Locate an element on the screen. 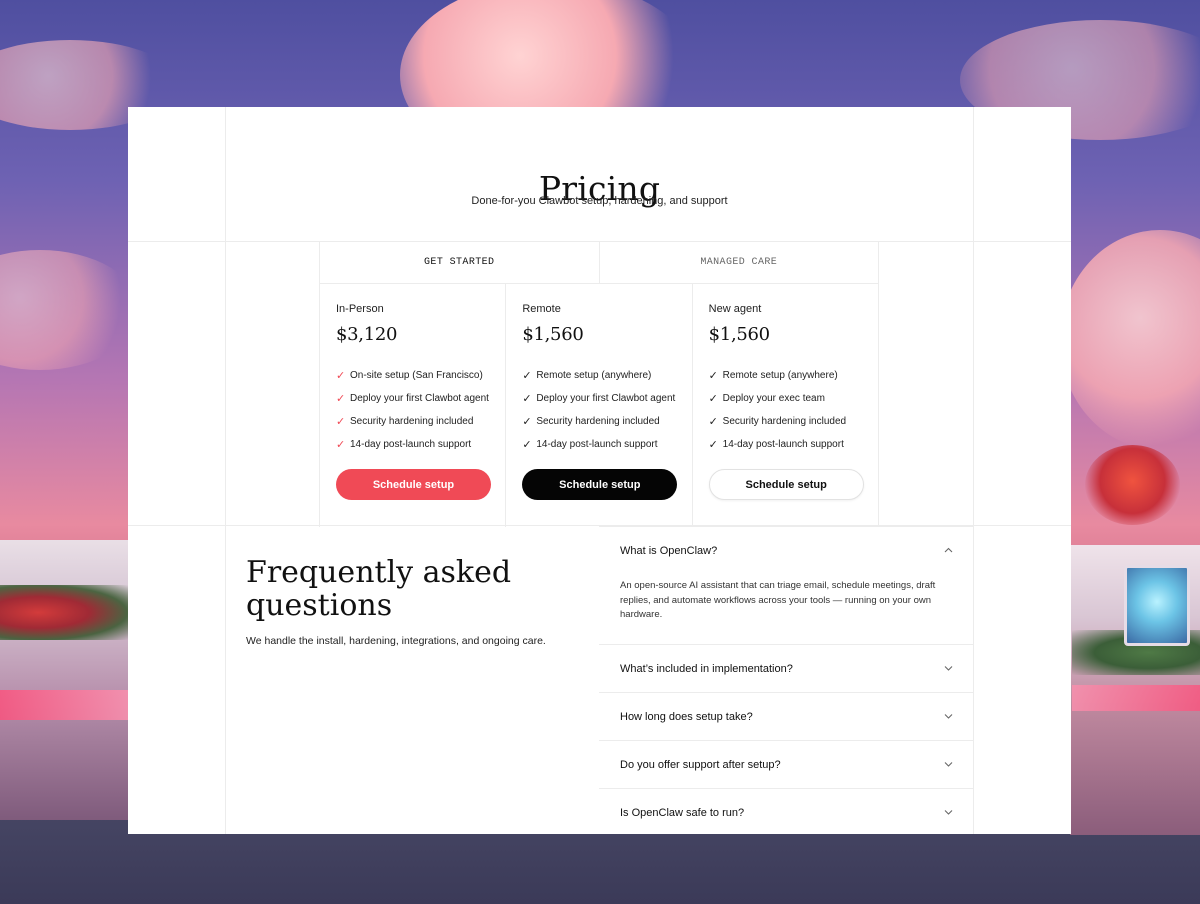 The height and width of the screenshot is (904, 1200). faq-item: What’s included in implementation? is located at coordinates (786, 668).